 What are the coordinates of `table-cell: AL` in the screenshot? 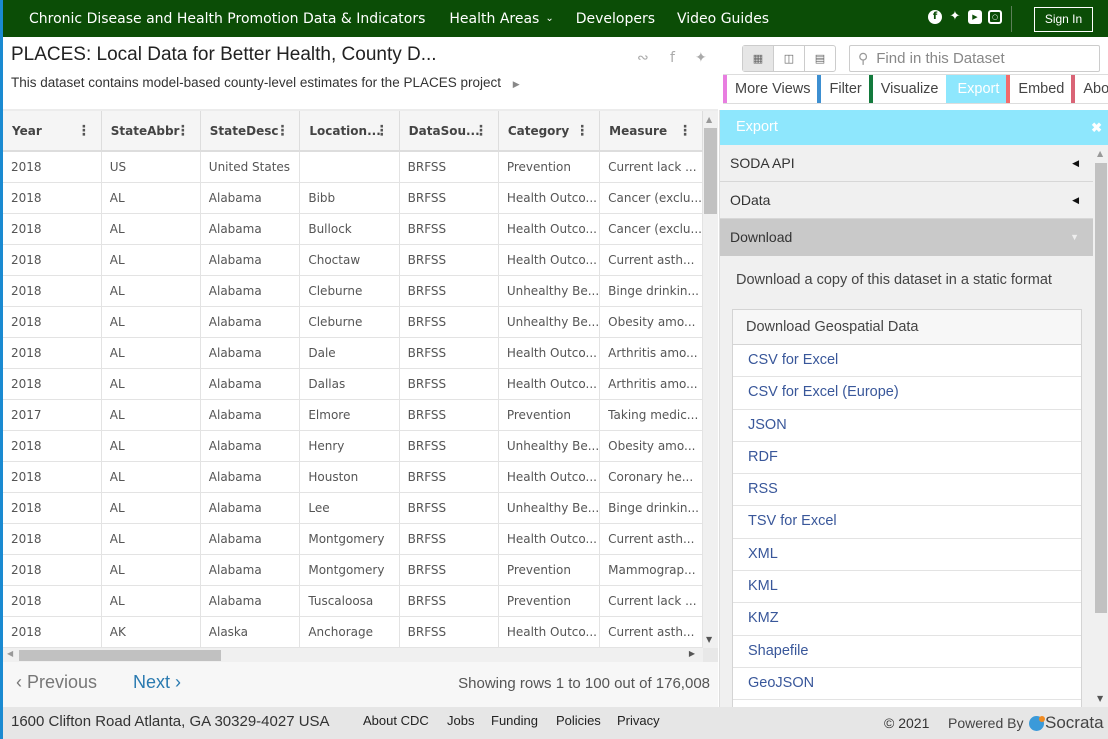 It's located at (151, 260).